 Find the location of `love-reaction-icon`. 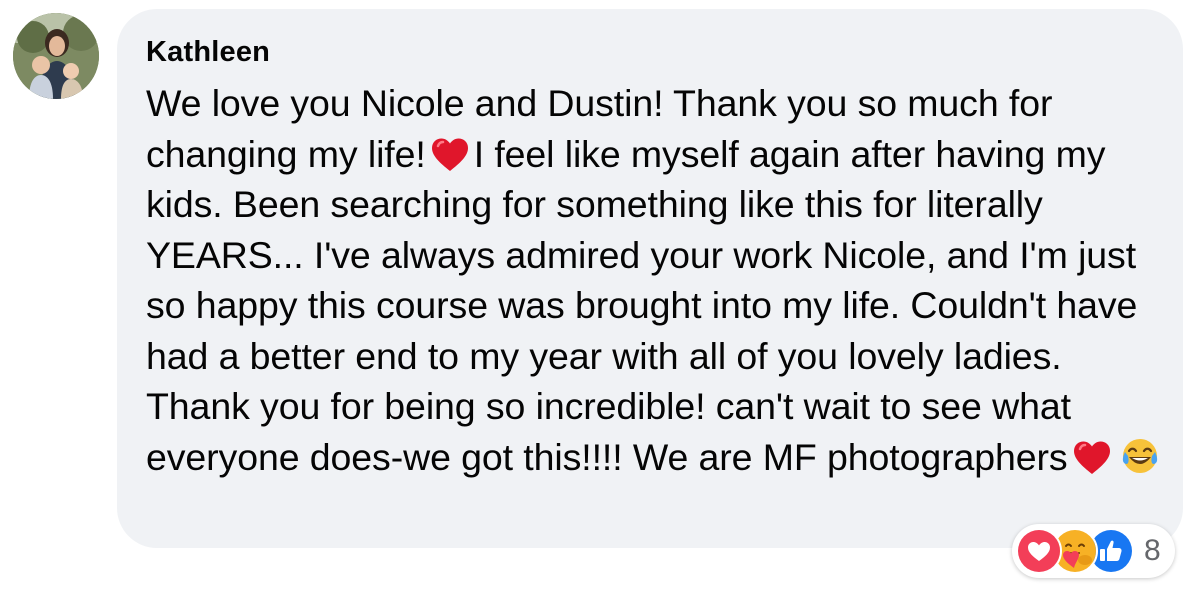

love-reaction-icon is located at coordinates (1039, 551).